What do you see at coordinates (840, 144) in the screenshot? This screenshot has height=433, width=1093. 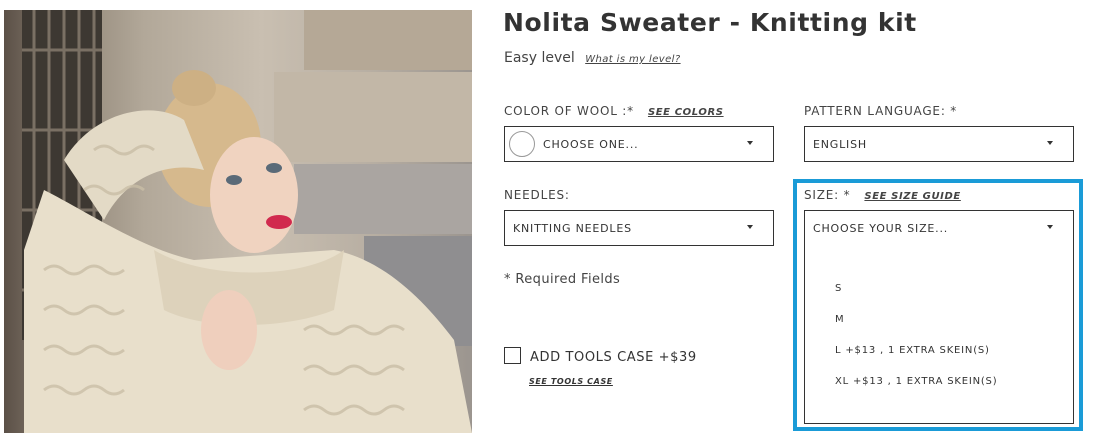 I see `pattern-language-value: ENGLISH` at bounding box center [840, 144].